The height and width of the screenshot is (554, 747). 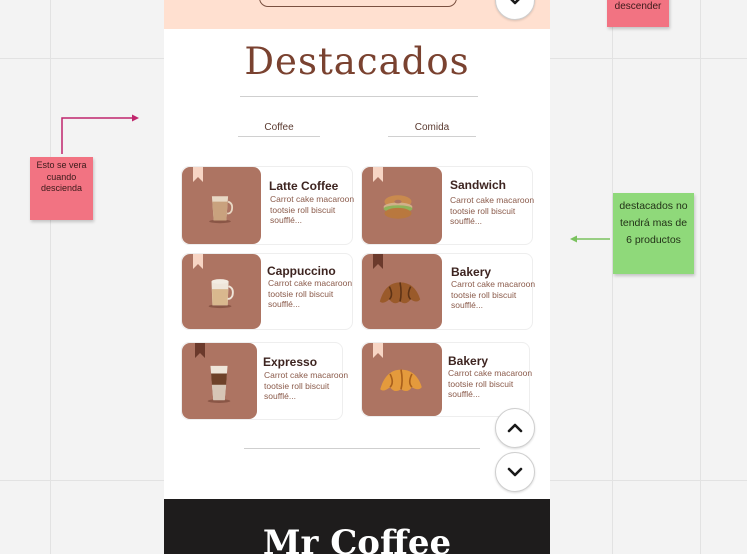 I want to click on product-name: Sandwich, so click(x=478, y=185).